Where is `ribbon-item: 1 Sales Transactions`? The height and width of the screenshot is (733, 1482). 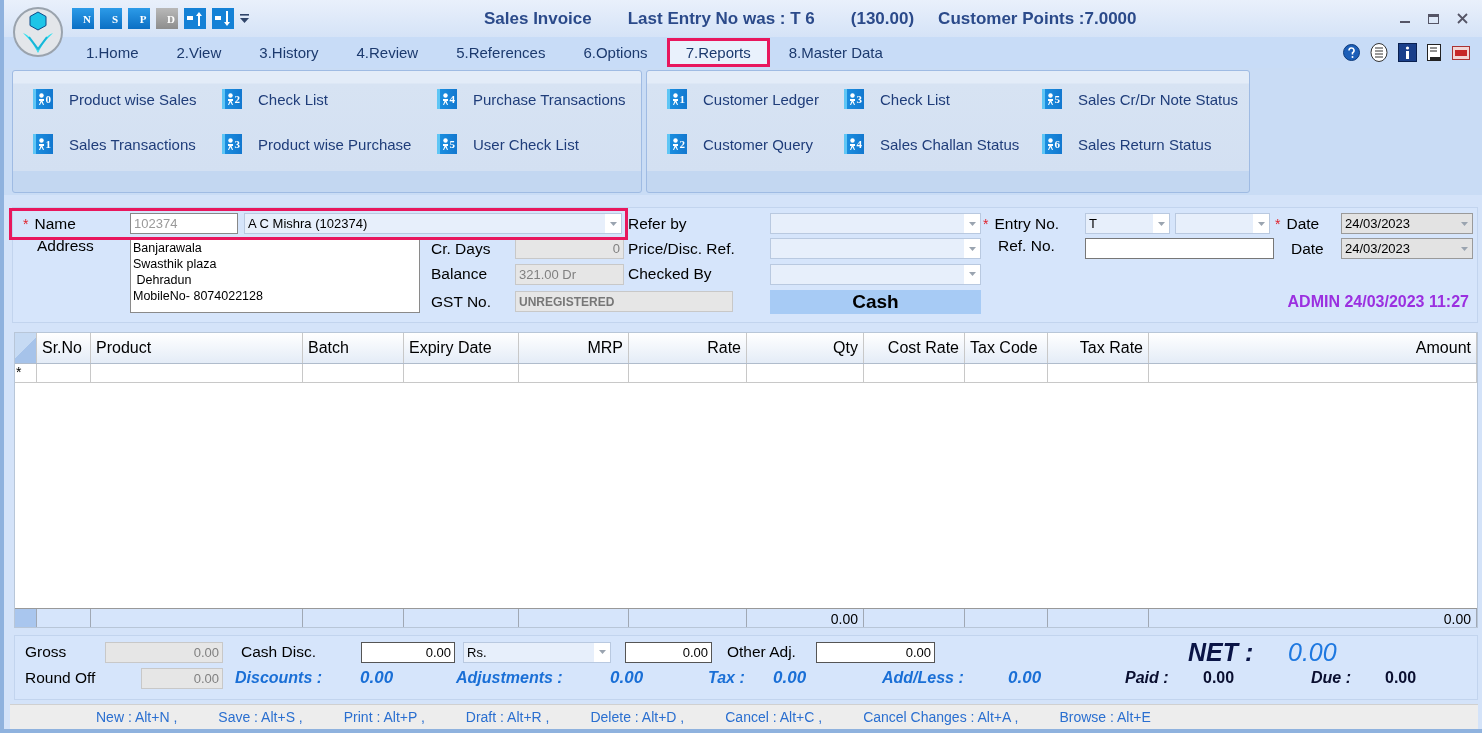 ribbon-item: 1 Sales Transactions is located at coordinates (114, 144).